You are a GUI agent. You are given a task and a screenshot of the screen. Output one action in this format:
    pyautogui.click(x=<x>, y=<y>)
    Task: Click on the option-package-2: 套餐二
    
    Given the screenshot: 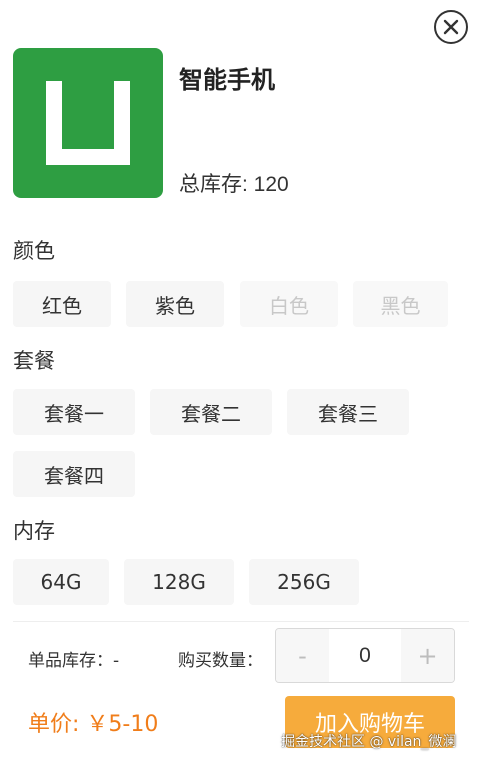 What is the action you would take?
    pyautogui.click(x=211, y=412)
    